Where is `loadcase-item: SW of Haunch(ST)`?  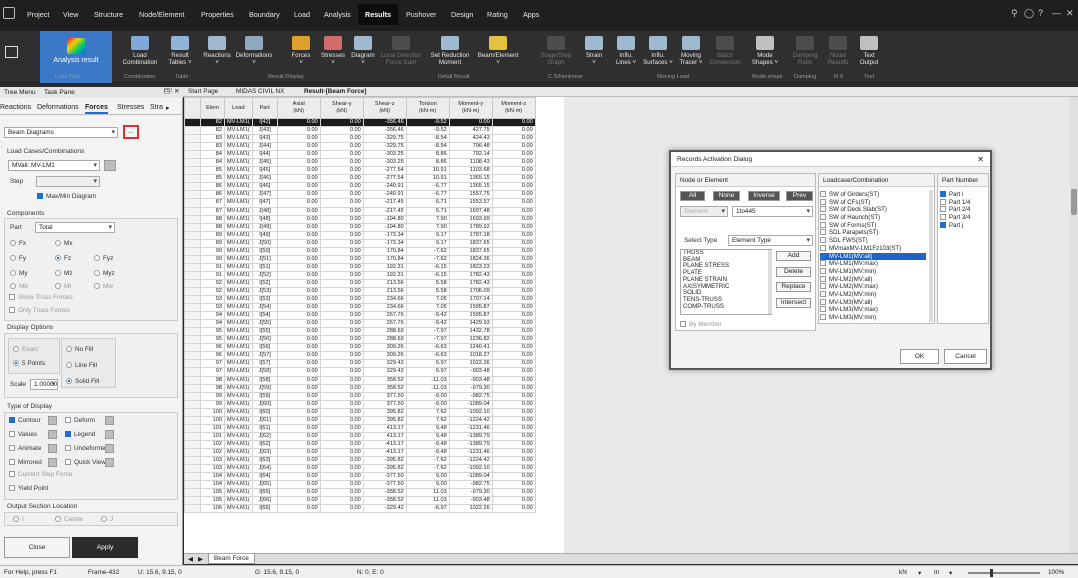
loadcase-item: SW of Haunch(ST) is located at coordinates (873, 218).